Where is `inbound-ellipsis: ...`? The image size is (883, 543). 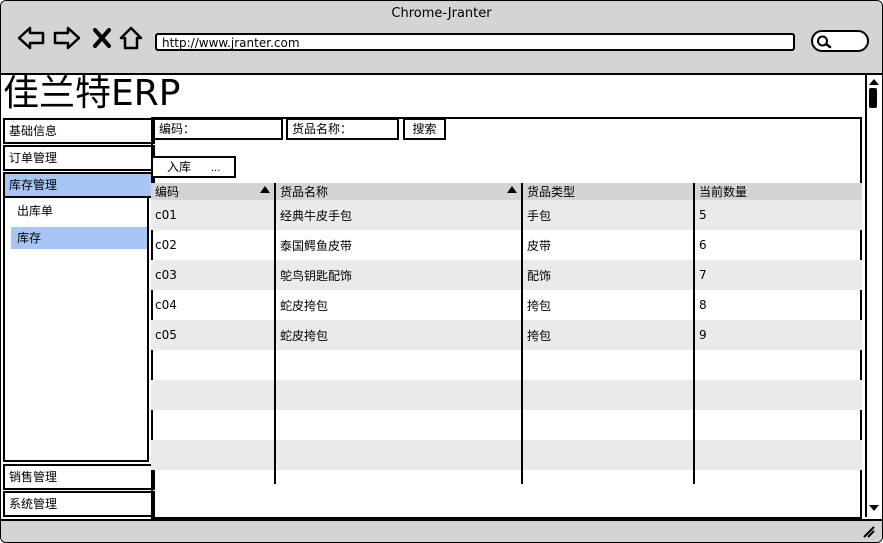 inbound-ellipsis: ... is located at coordinates (215, 168).